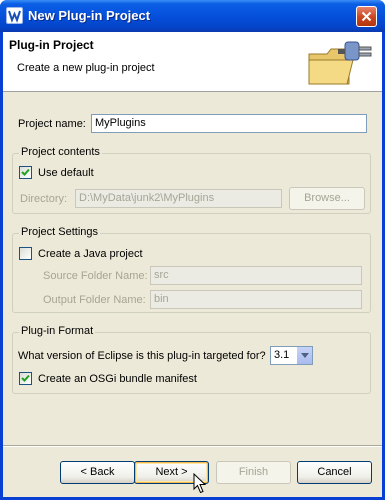 The image size is (385, 500). What do you see at coordinates (66, 173) in the screenshot?
I see `use-default-label: Use default` at bounding box center [66, 173].